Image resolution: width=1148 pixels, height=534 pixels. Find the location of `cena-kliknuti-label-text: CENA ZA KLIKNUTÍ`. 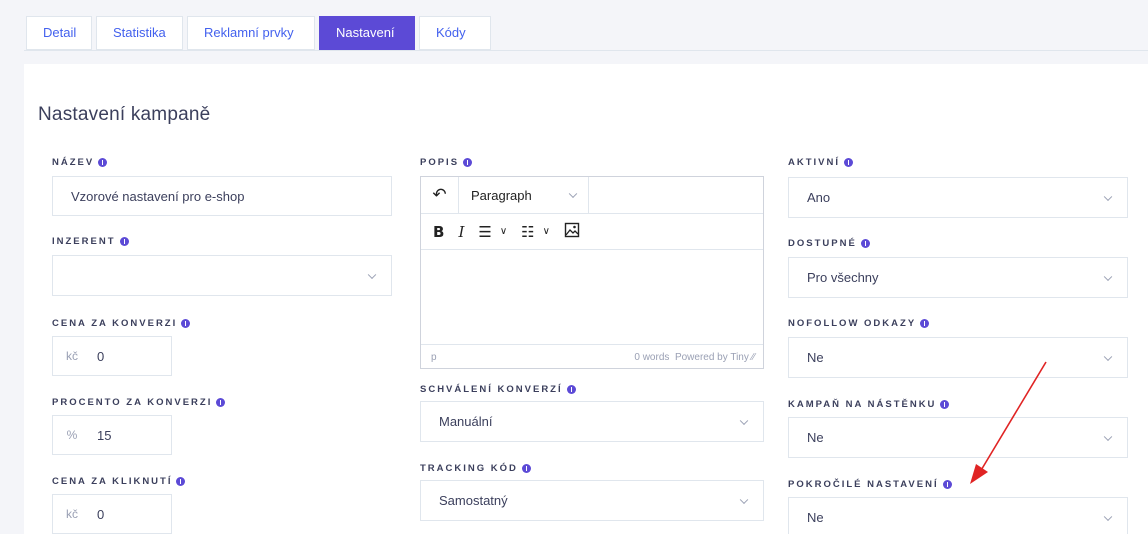

cena-kliknuti-label-text: CENA ZA KLIKNUTÍ is located at coordinates (112, 481).